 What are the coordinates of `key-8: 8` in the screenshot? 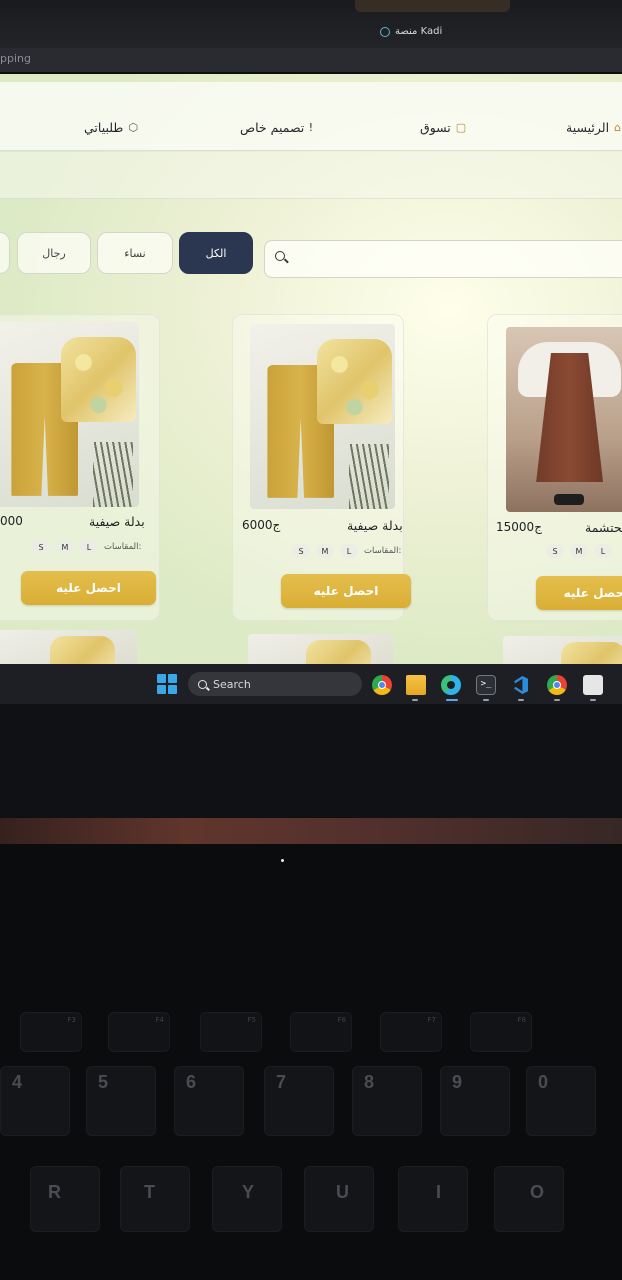 It's located at (387, 1101).